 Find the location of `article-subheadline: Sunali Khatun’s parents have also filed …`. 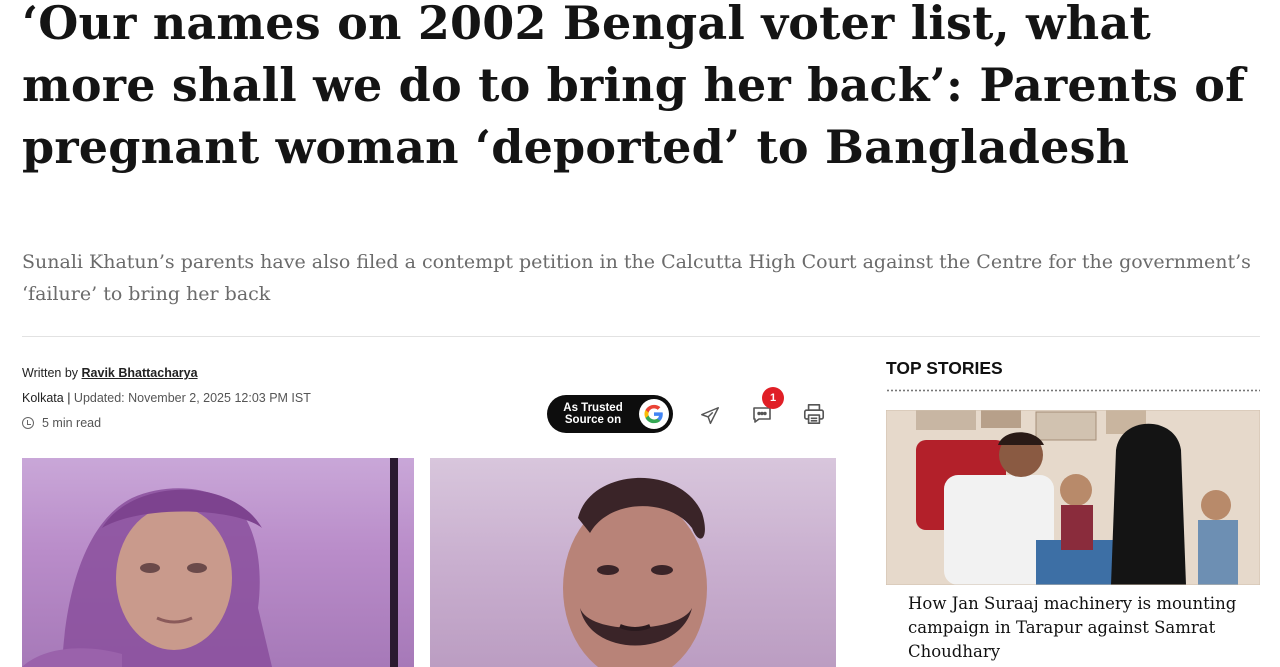

article-subheadline: Sunali Khatun’s parents have also filed … is located at coordinates (636, 278).